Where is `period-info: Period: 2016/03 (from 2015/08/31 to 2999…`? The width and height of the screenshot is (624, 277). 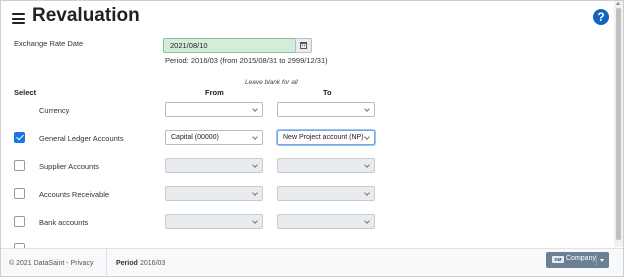 period-info: Period: 2016/03 (from 2015/08/31 to 2999… is located at coordinates (246, 60).